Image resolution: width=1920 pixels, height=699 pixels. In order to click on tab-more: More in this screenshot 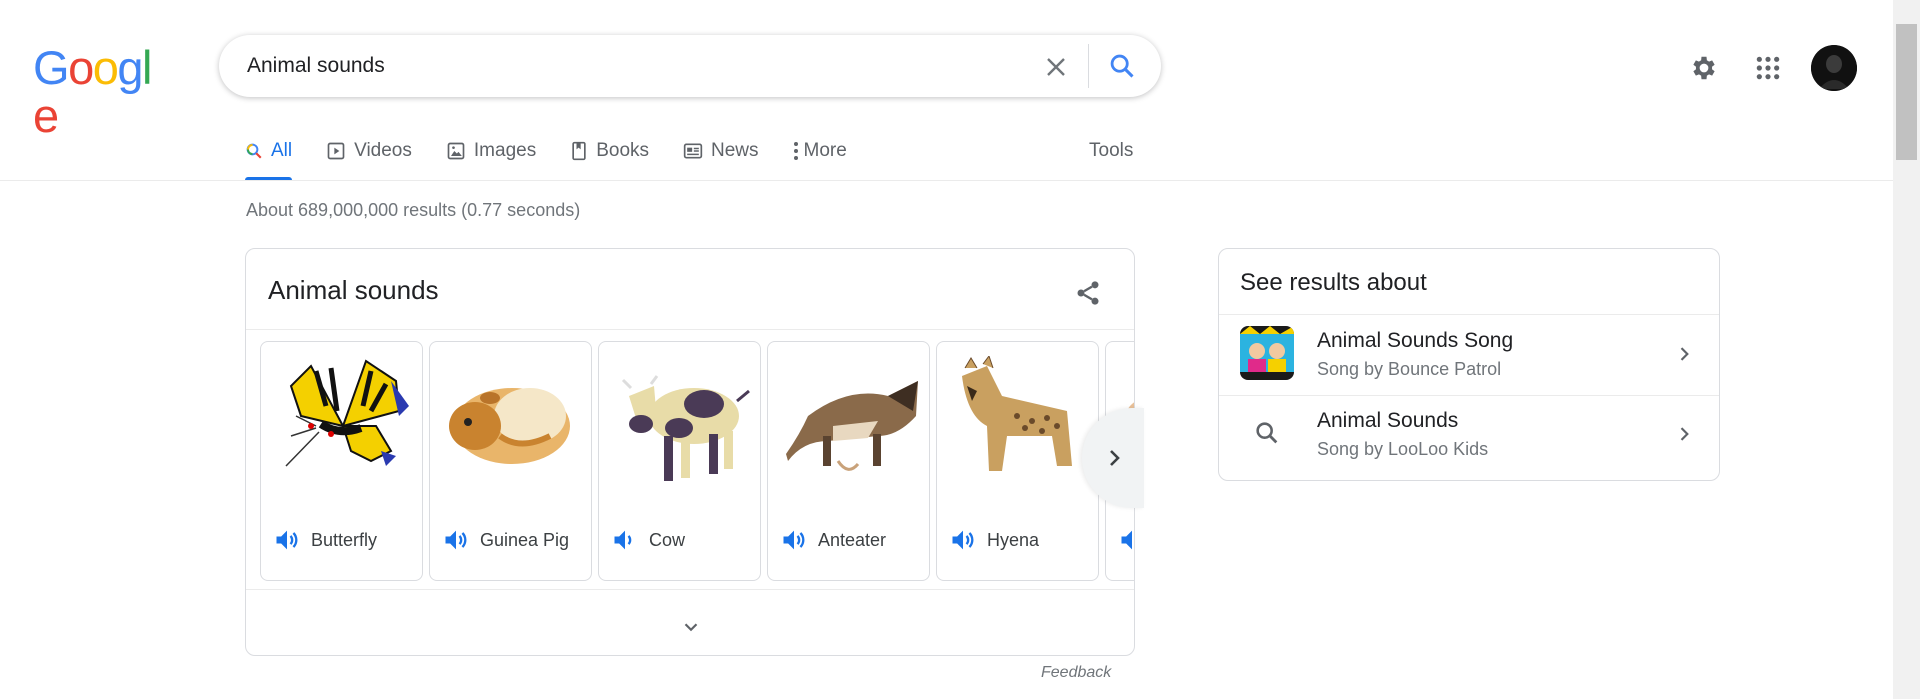, I will do `click(820, 151)`.